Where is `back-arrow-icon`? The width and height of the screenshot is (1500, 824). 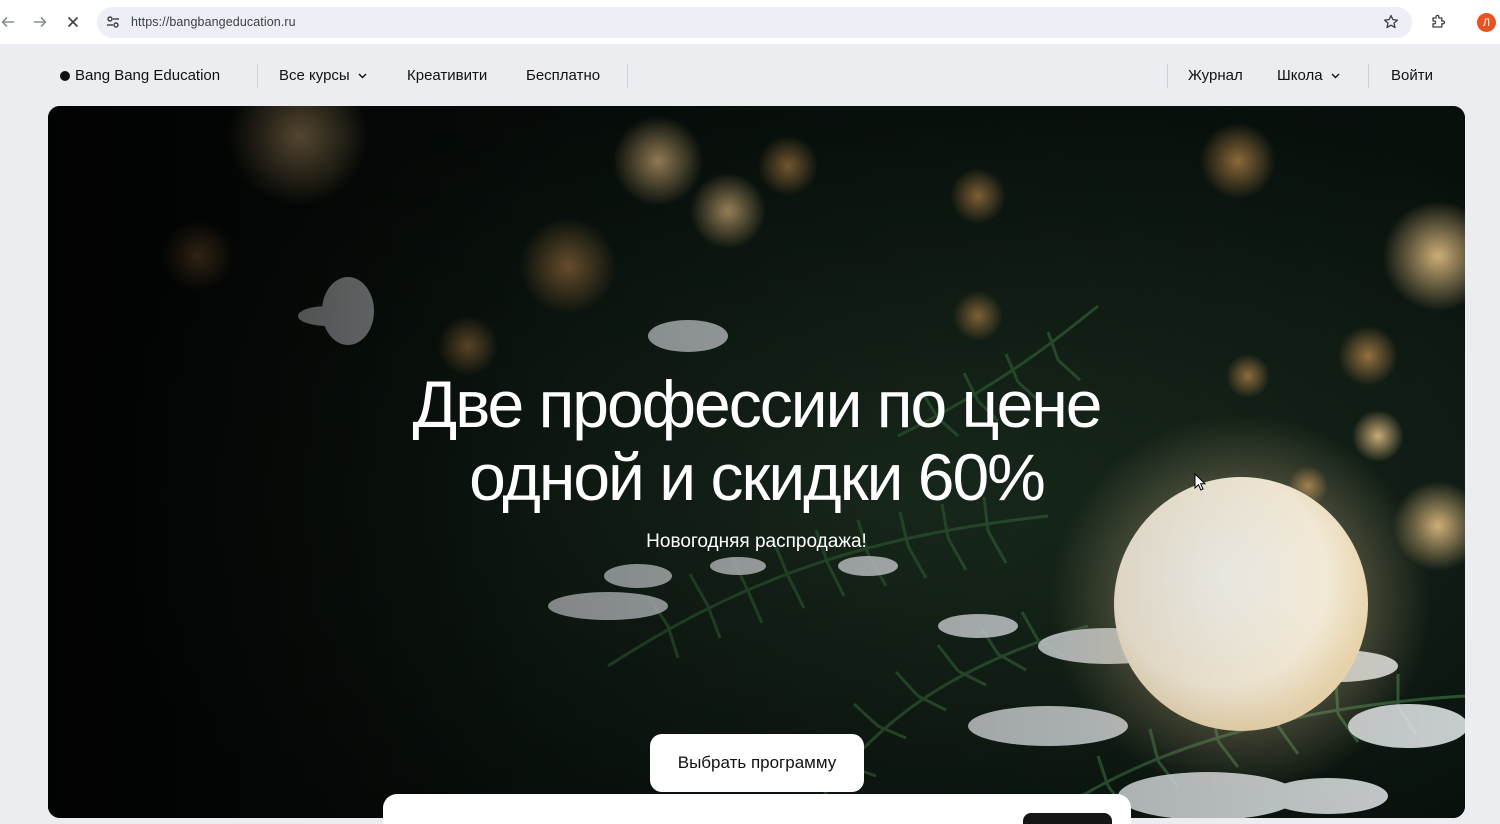 back-arrow-icon is located at coordinates (9, 22).